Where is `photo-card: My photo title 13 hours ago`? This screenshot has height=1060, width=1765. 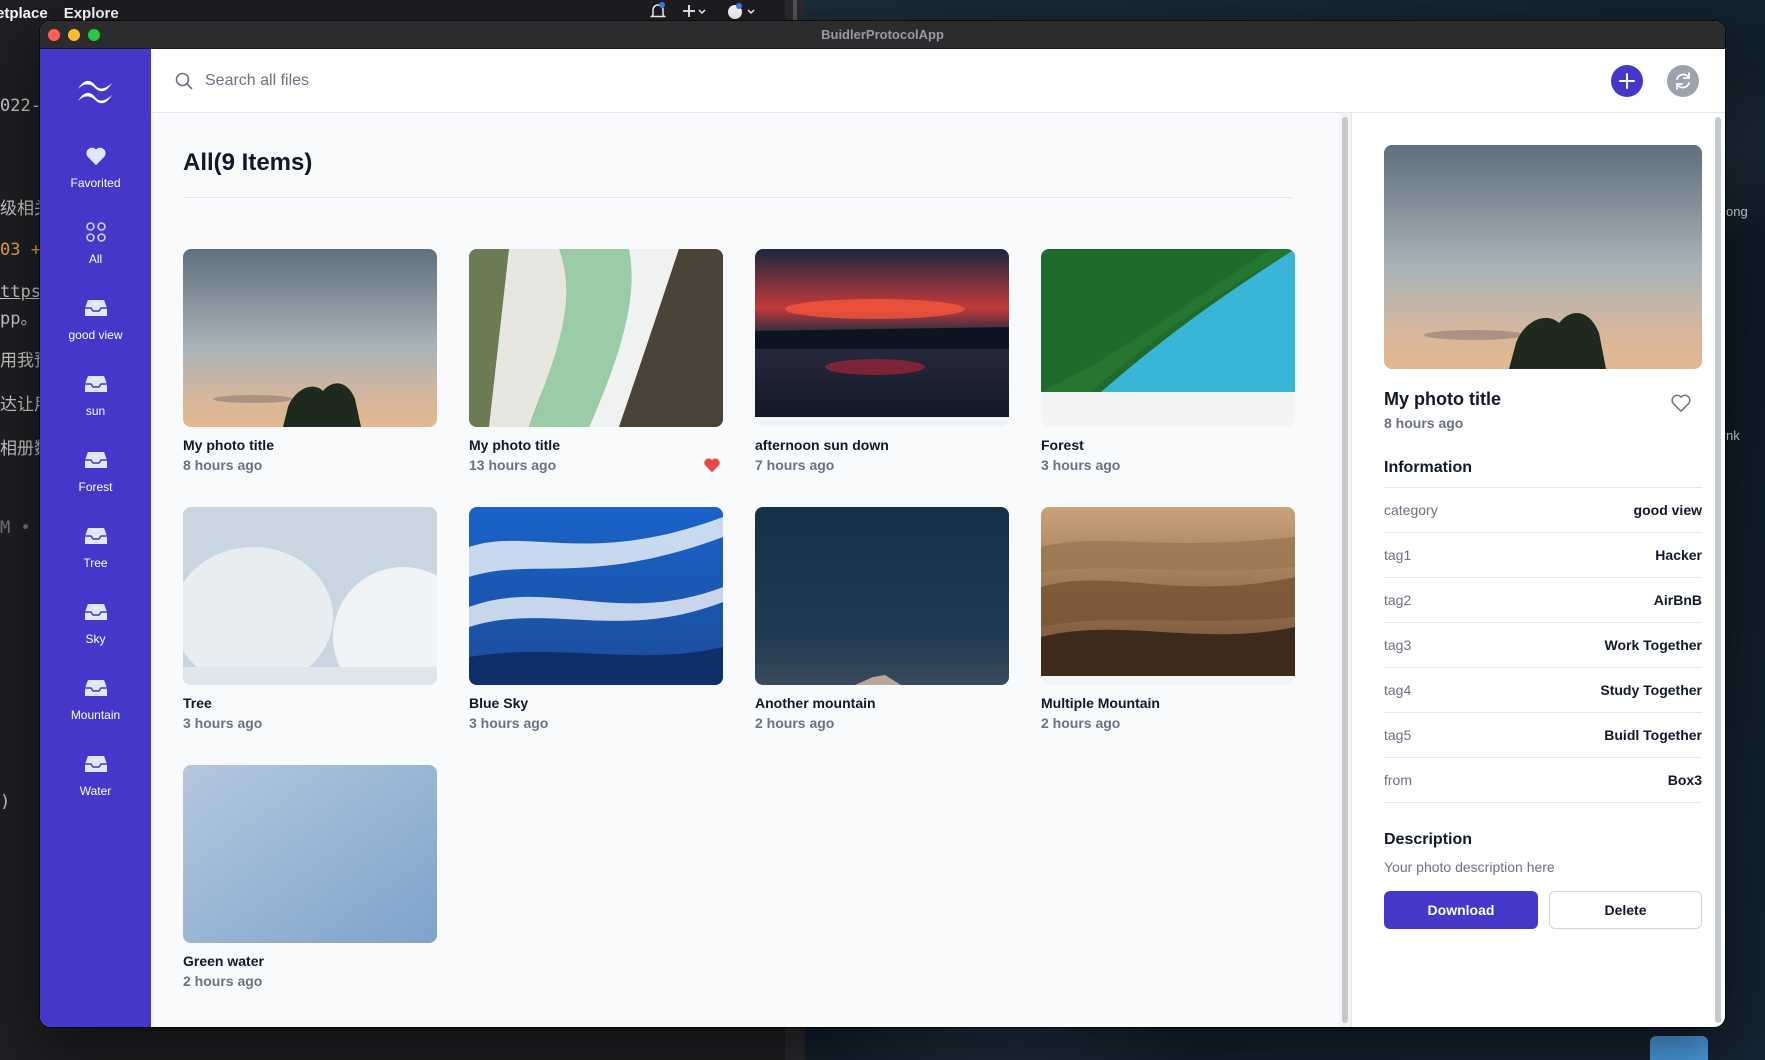 photo-card: My photo title 13 hours ago is located at coordinates (596, 361).